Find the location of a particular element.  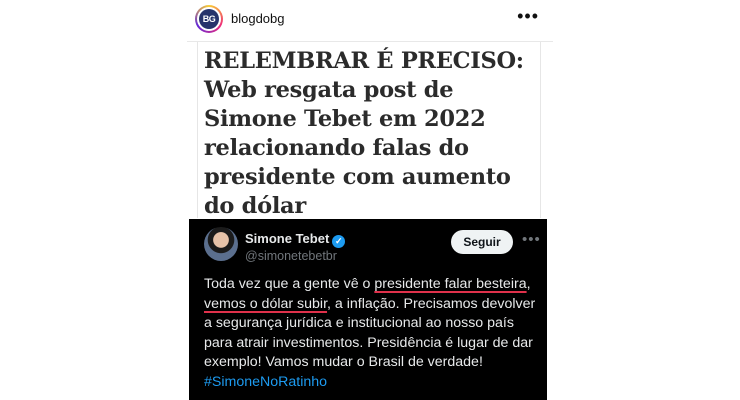

author-name-text: Simone Tebet is located at coordinates (287, 238).